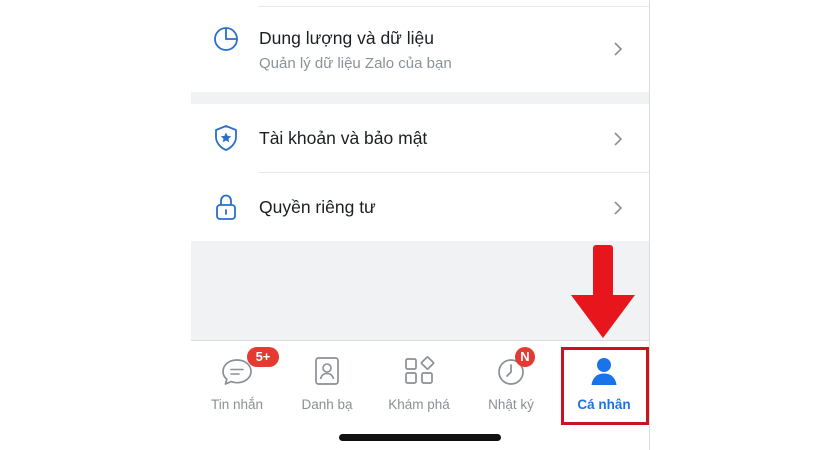 This screenshot has width=840, height=450. What do you see at coordinates (237, 404) in the screenshot?
I see `tab-label: Tin nhắn` at bounding box center [237, 404].